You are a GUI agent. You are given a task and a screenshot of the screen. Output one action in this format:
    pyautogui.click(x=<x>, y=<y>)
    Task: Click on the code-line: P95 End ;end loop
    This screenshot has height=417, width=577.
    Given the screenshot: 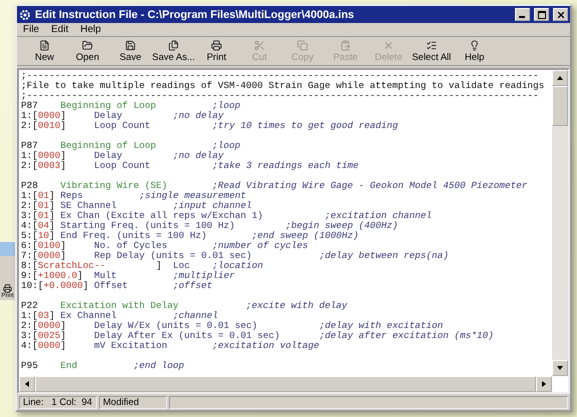 What is the action you would take?
    pyautogui.click(x=103, y=366)
    